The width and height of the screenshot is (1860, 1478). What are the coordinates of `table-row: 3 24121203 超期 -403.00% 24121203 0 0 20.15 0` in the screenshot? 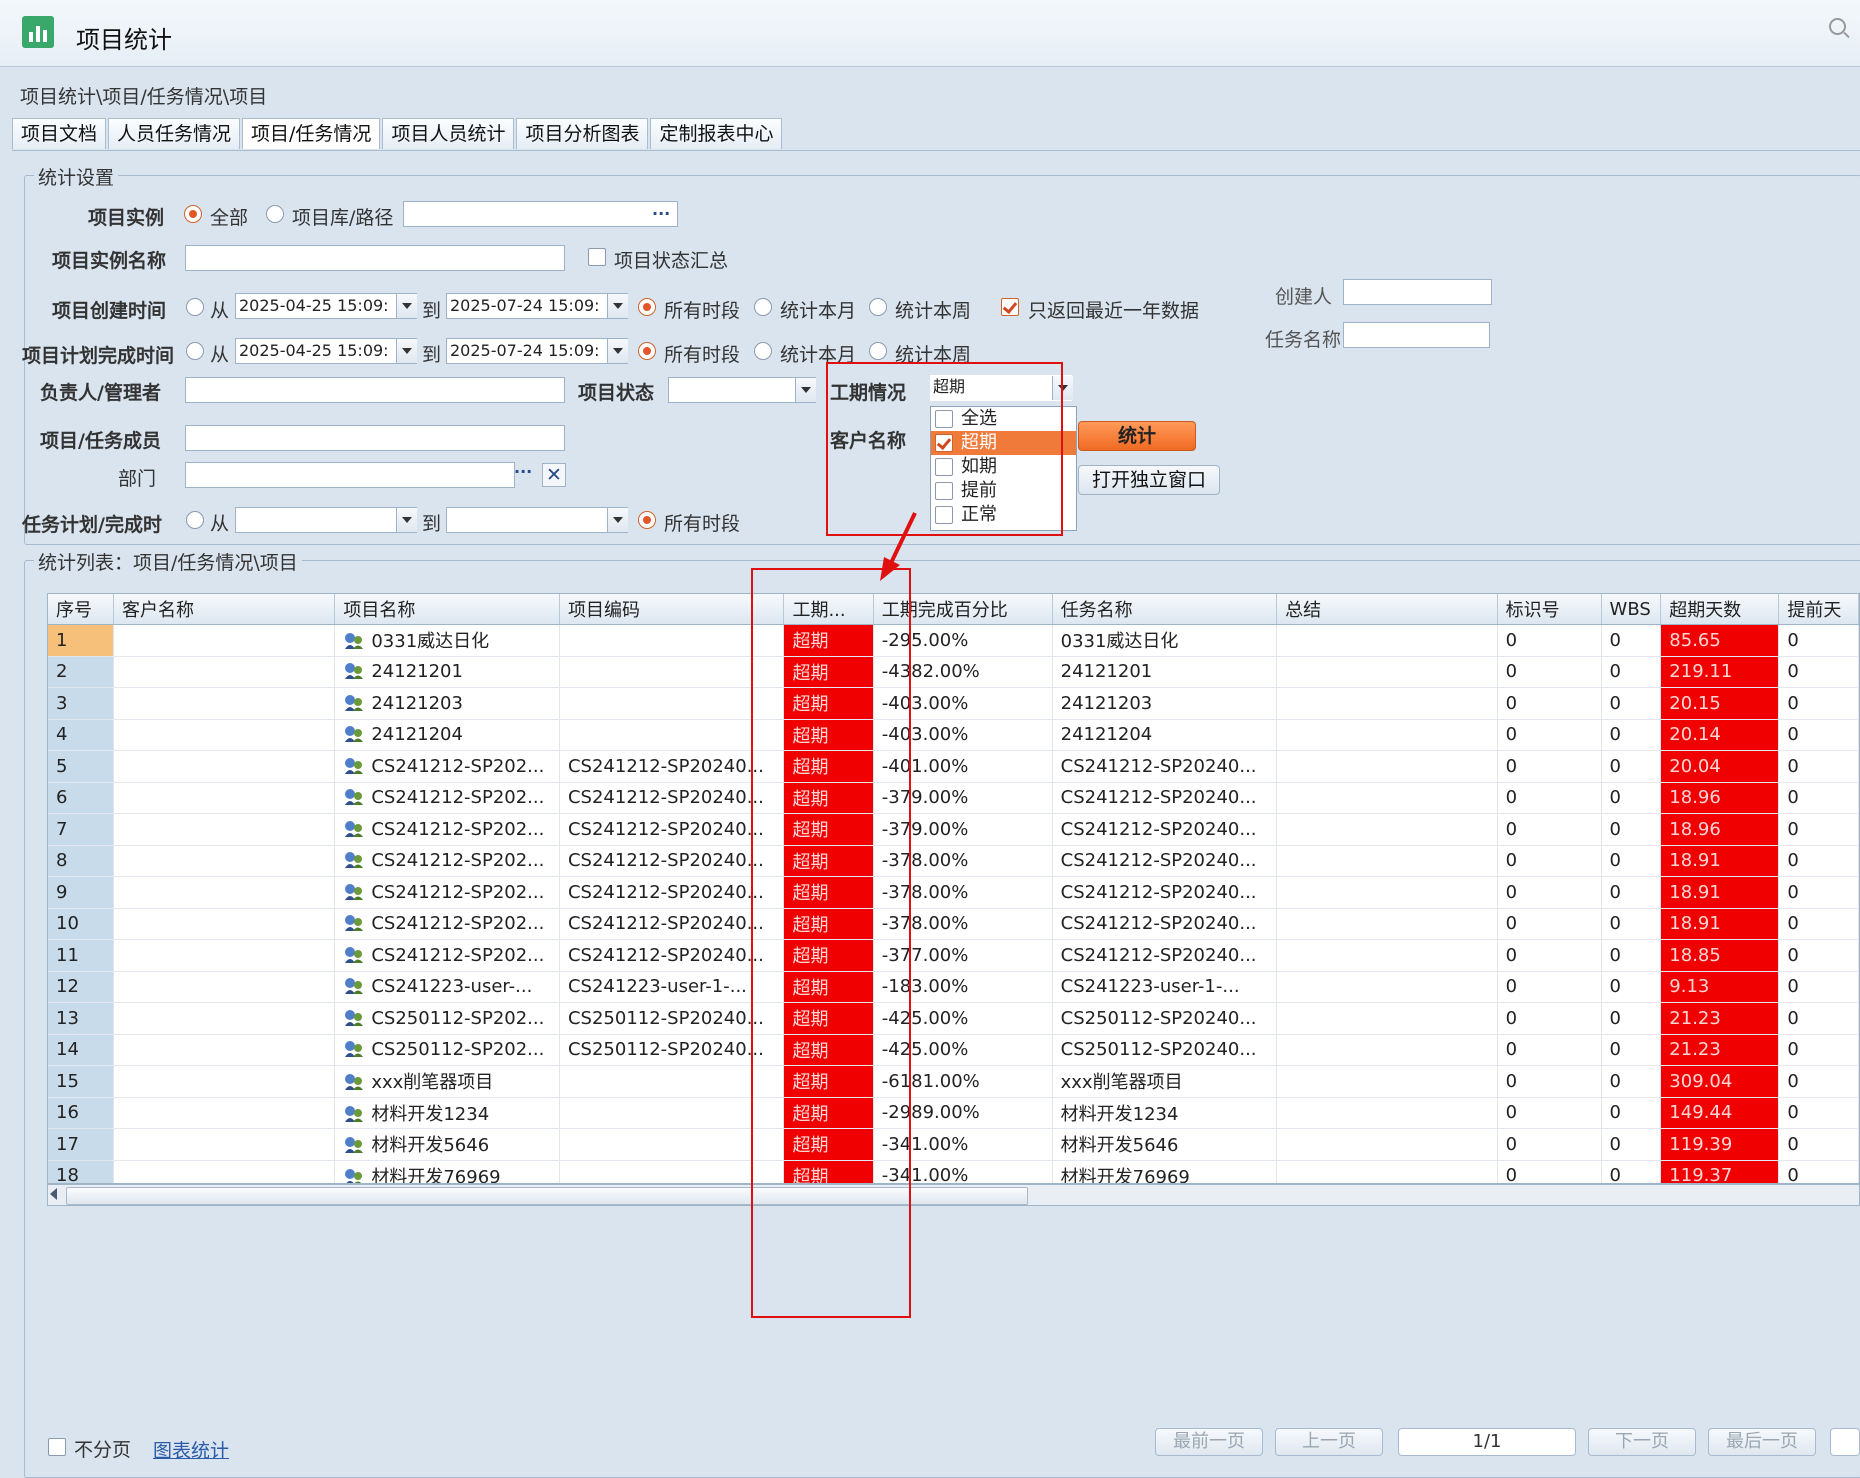 It's located at (953, 703).